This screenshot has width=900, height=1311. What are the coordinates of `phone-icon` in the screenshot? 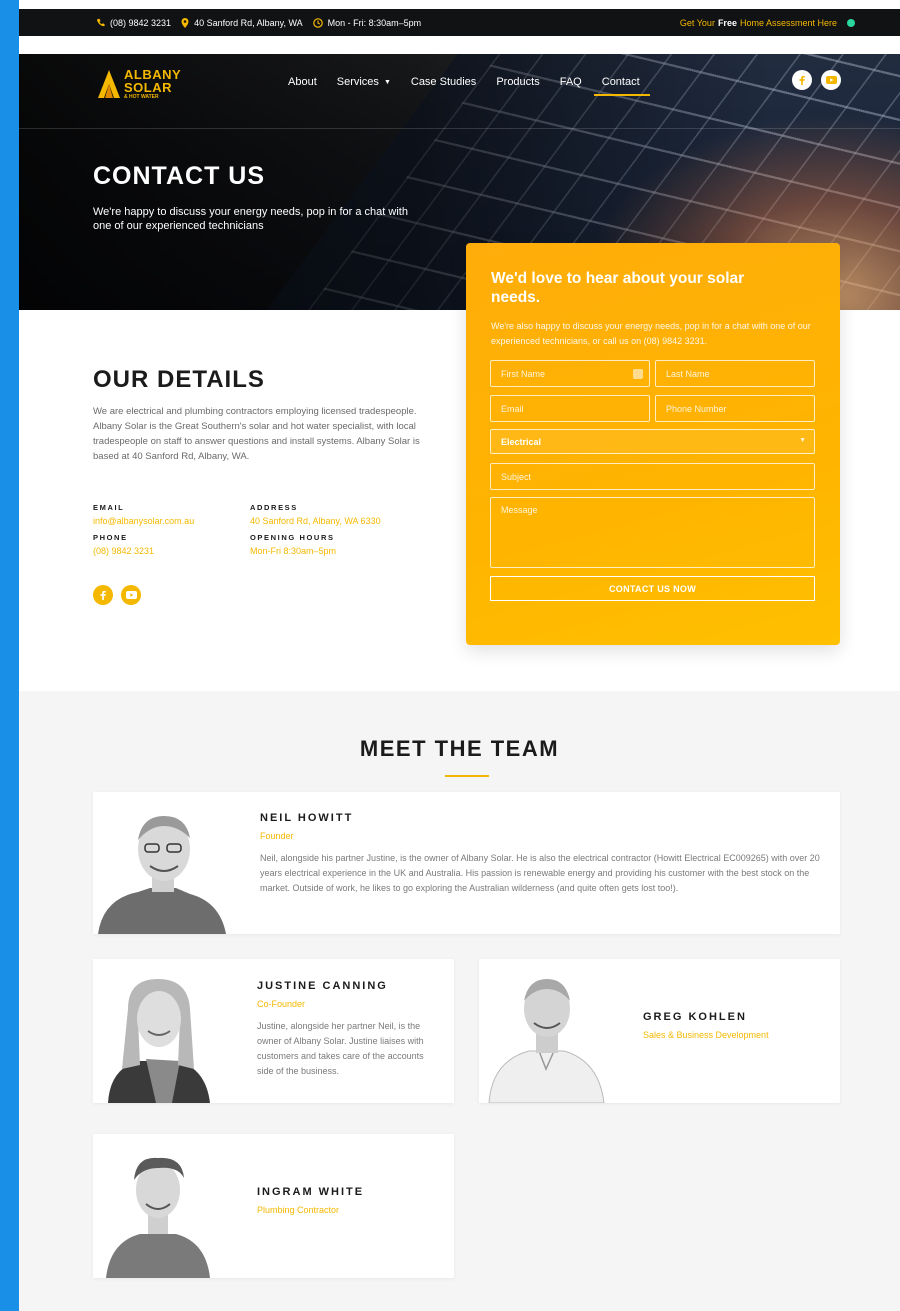 It's located at (100, 22).